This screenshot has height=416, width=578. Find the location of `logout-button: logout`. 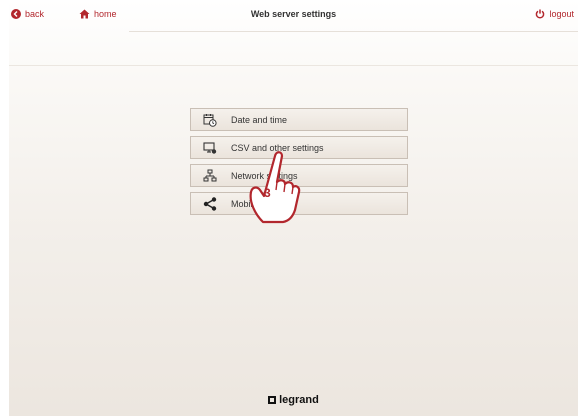

logout-button: logout is located at coordinates (554, 14).